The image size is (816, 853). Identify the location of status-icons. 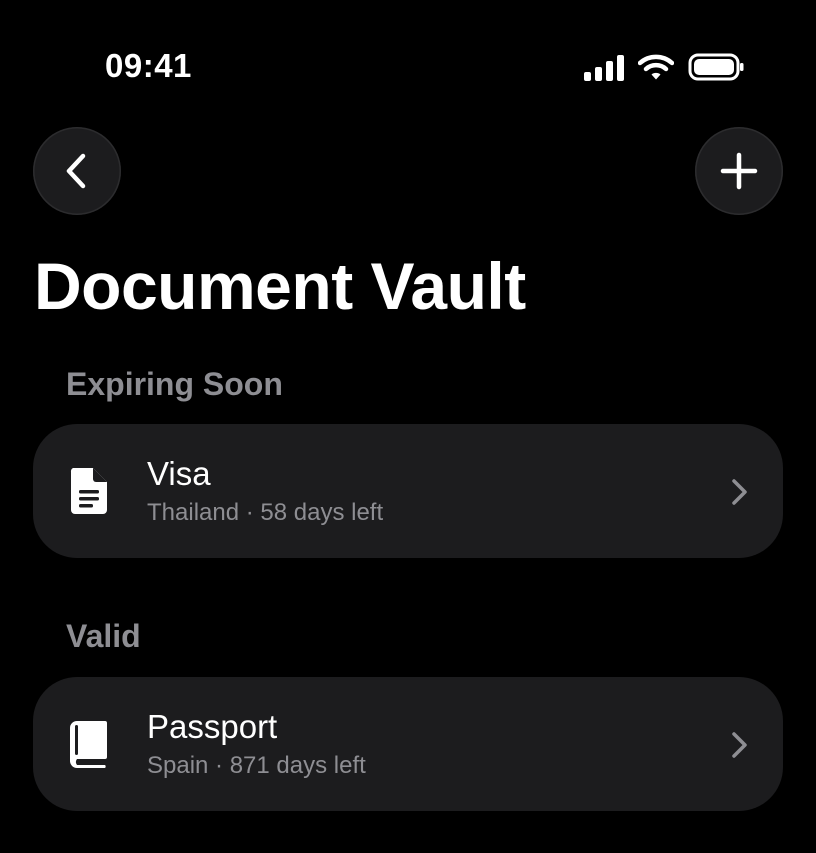
(664, 67).